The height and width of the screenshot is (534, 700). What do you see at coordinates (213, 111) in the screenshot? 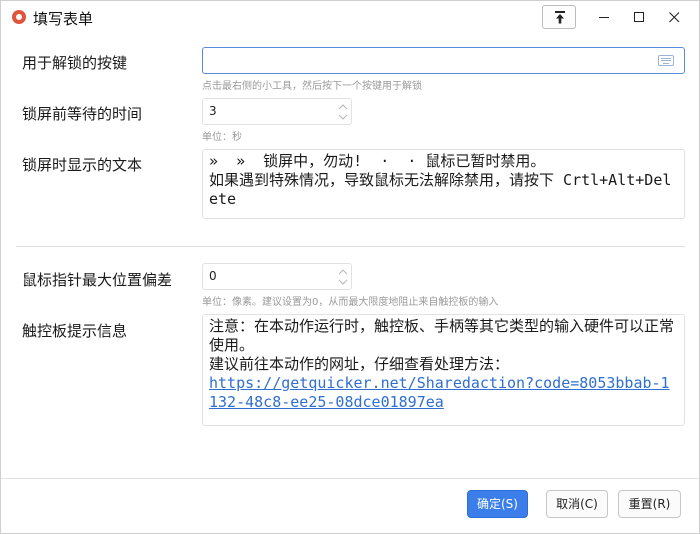
I see `wait-time-value: 3` at bounding box center [213, 111].